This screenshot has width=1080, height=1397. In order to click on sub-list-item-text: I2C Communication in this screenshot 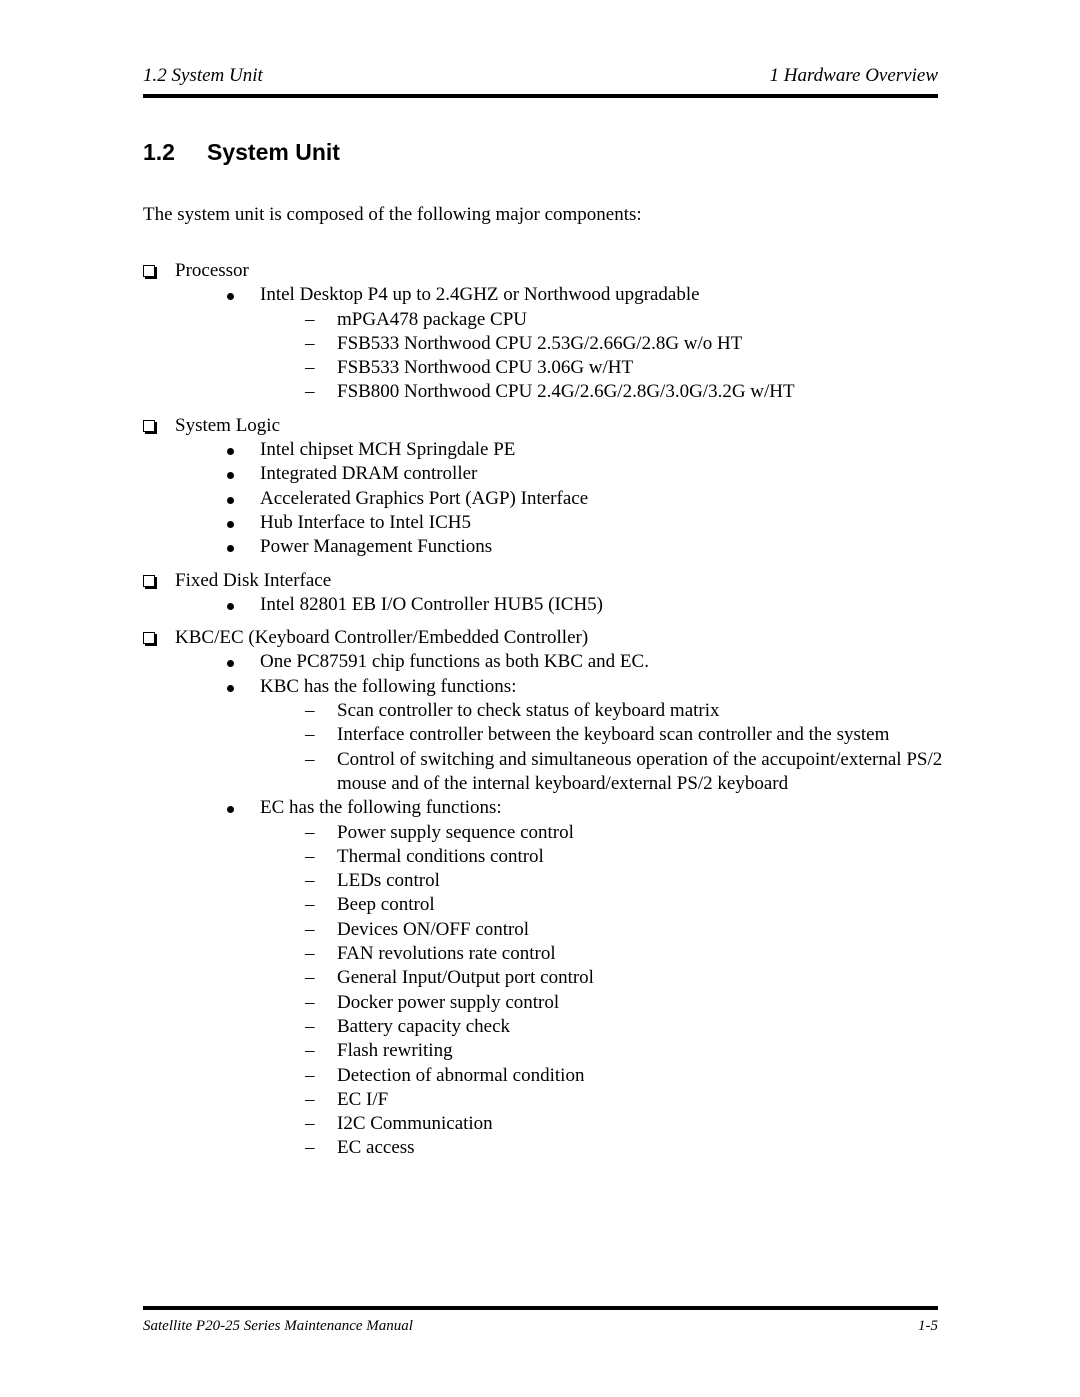, I will do `click(415, 1124)`.